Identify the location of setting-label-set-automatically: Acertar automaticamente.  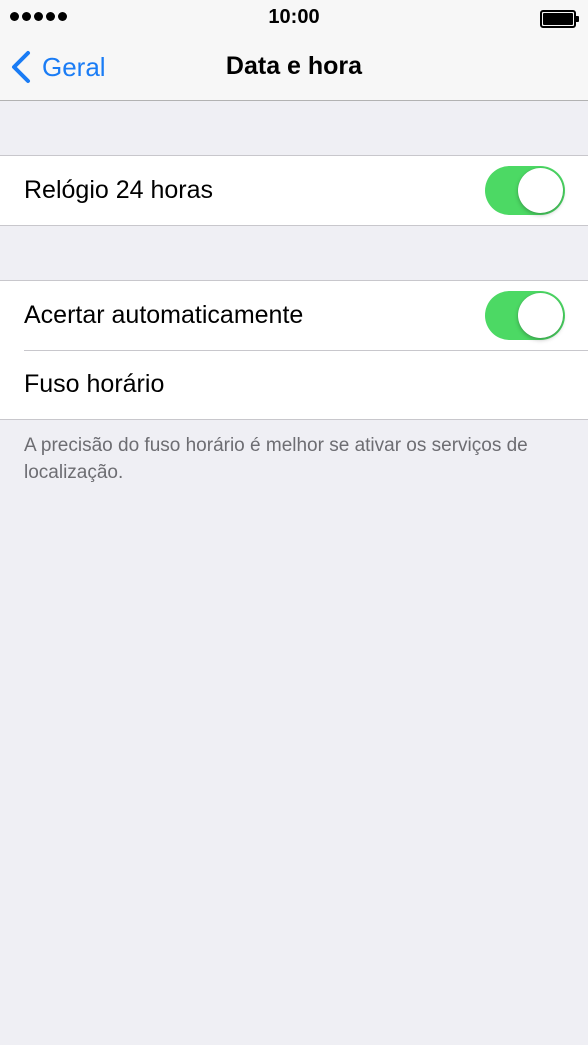
(164, 315).